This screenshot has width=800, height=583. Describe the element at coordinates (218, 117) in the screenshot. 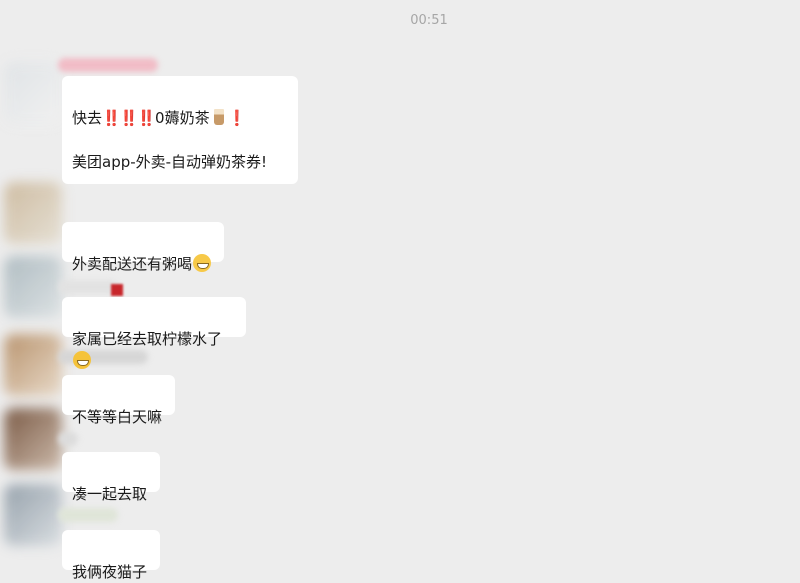

I see `bubble-tea-icon` at that location.